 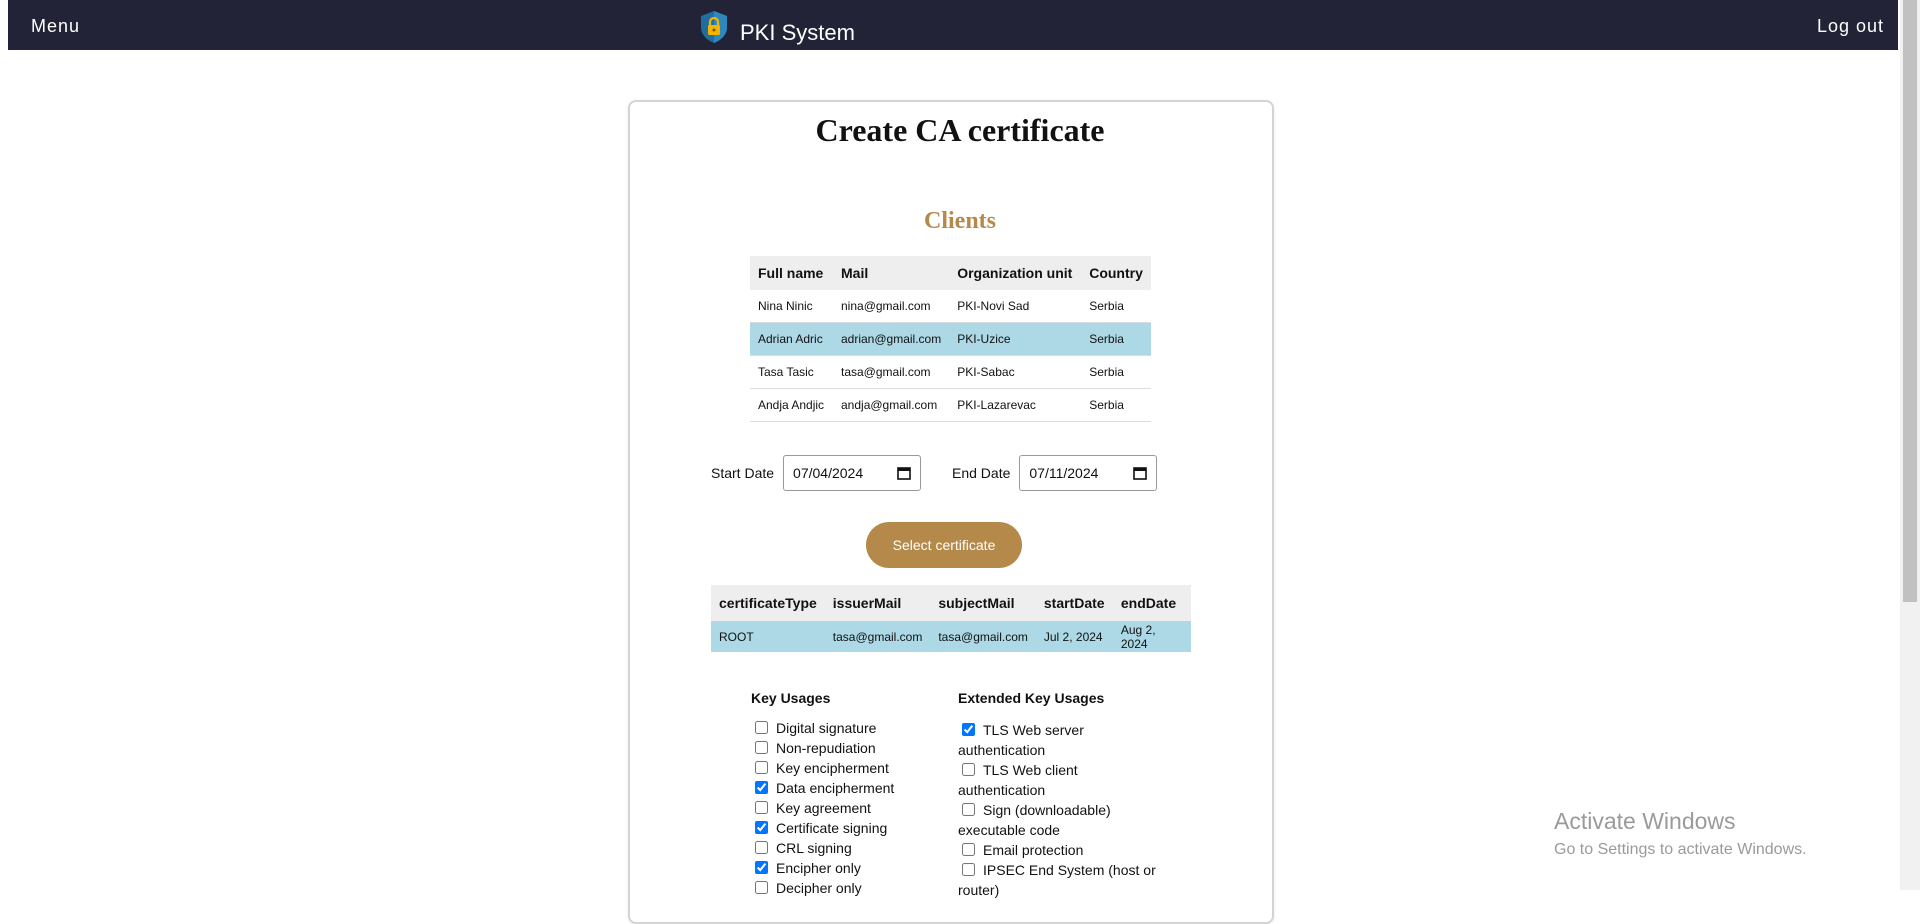 What do you see at coordinates (1680, 849) in the screenshot?
I see `watermark-subtitle: Go to Settings to activate Windows.` at bounding box center [1680, 849].